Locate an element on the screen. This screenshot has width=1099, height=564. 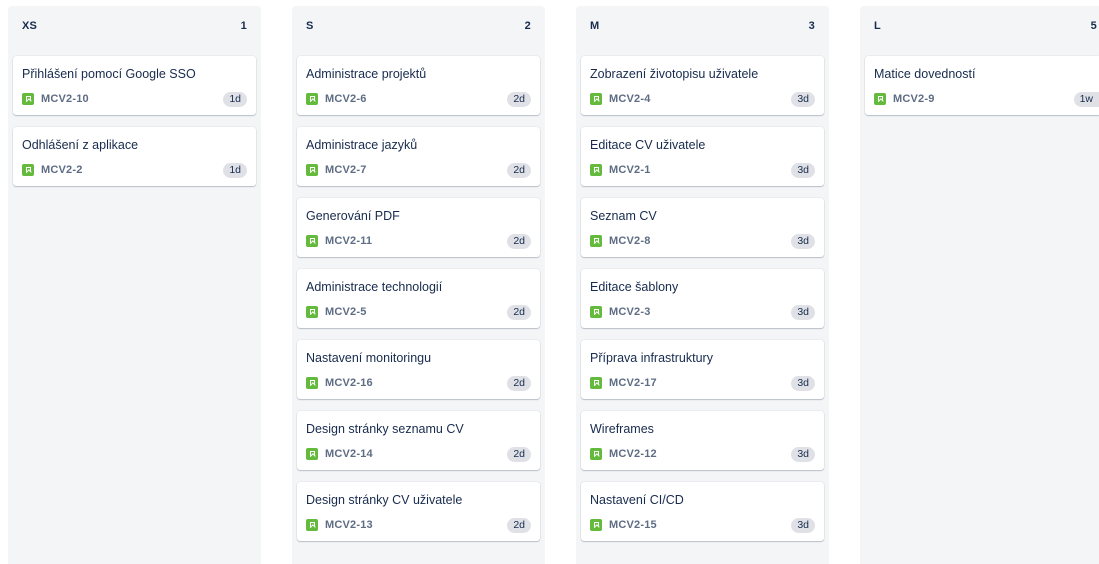
issue-key: MCV2-2 is located at coordinates (62, 170).